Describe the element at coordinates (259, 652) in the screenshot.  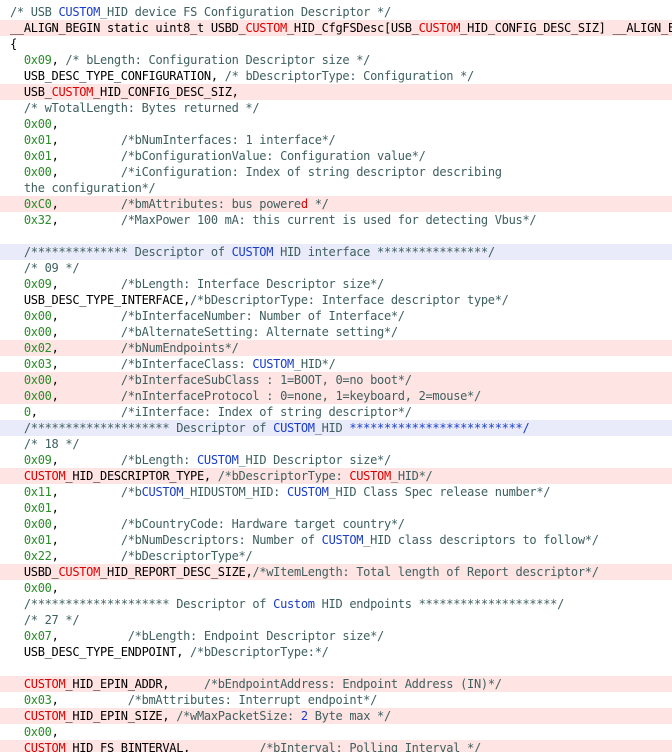
I see `code-token: /*bDescriptorType:*/` at that location.